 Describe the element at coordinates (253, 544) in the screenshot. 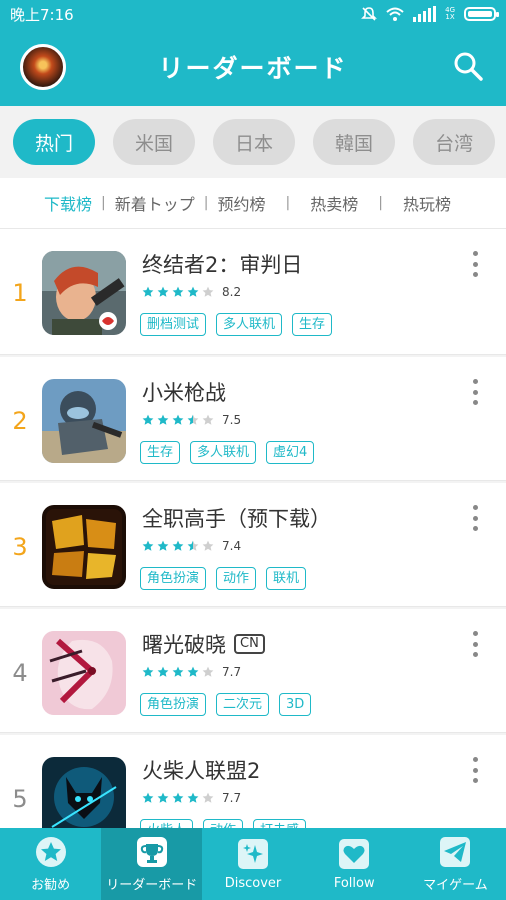

I see `list-item: 3 全职高手（预下载） 7.4 角色扮演 动作 联机` at that location.